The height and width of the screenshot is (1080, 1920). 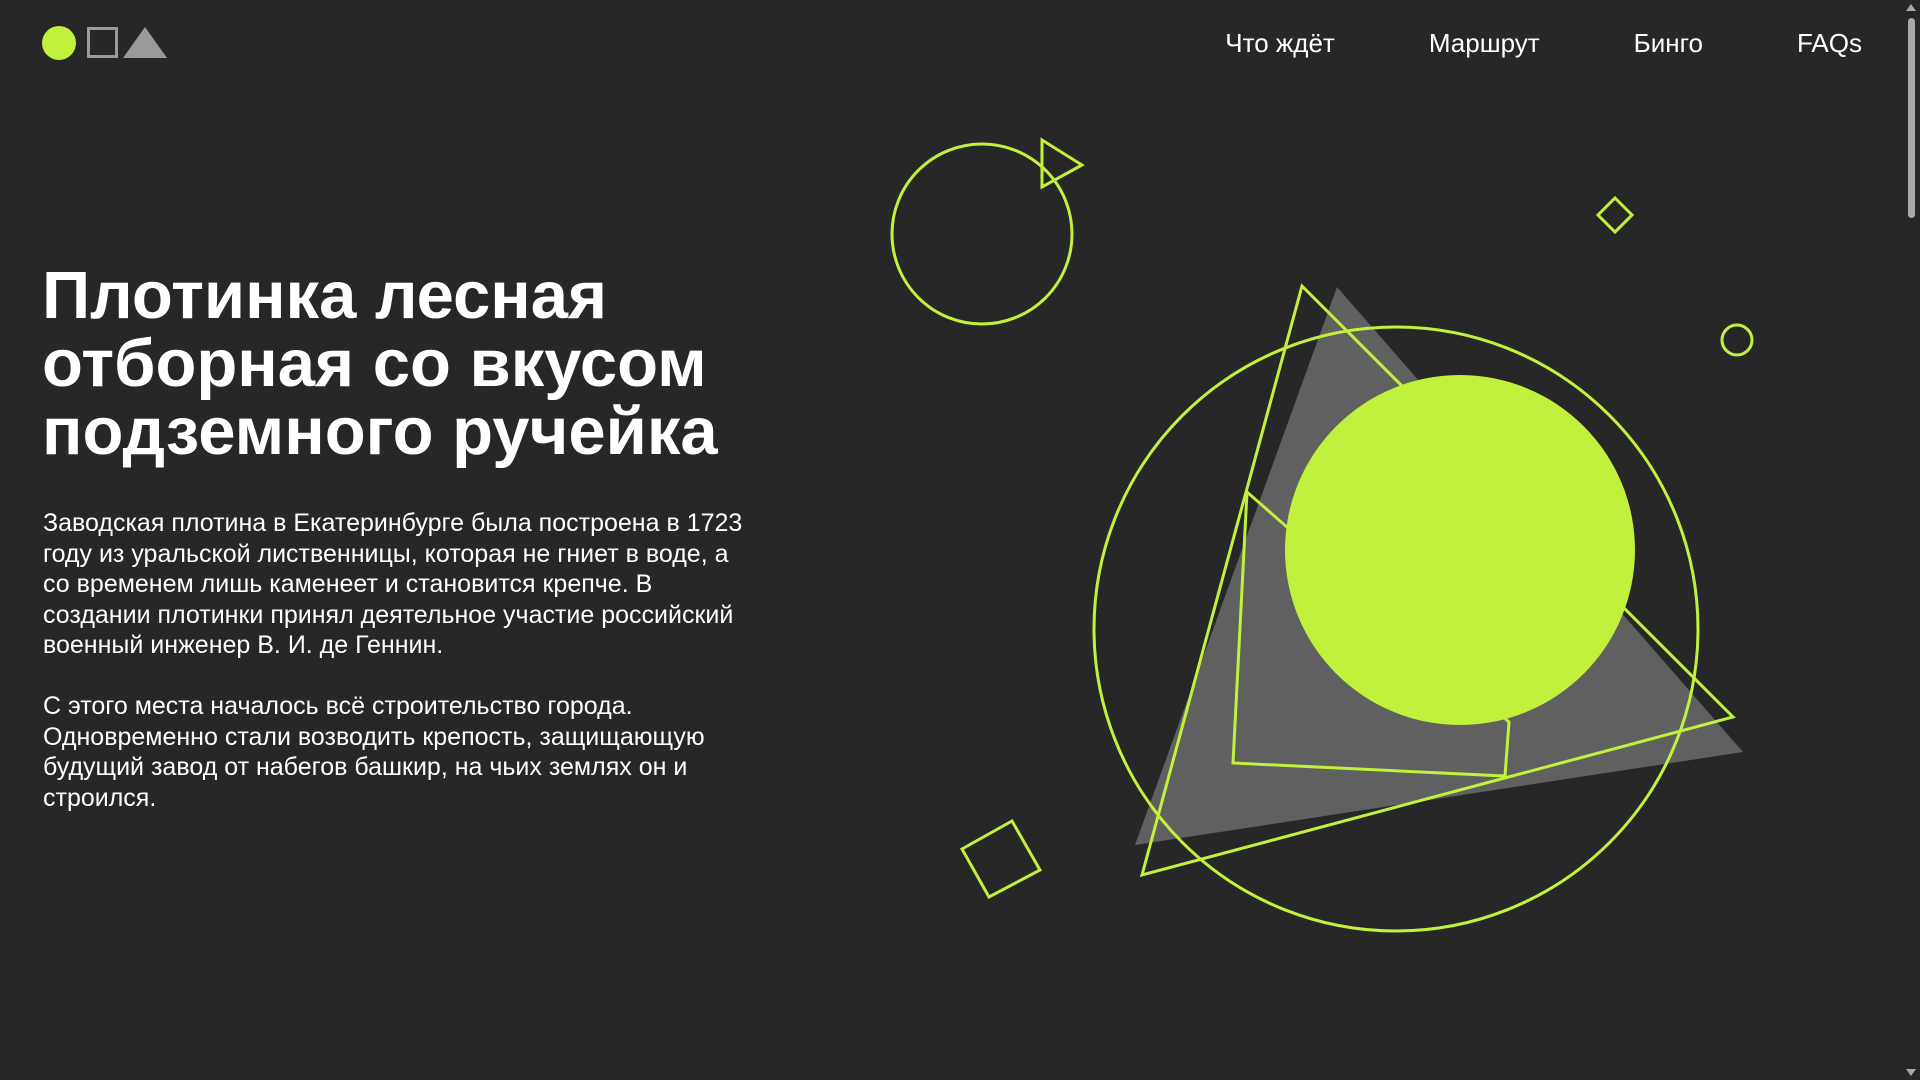 What do you see at coordinates (1484, 43) in the screenshot?
I see `nav-link-route: Маршрут` at bounding box center [1484, 43].